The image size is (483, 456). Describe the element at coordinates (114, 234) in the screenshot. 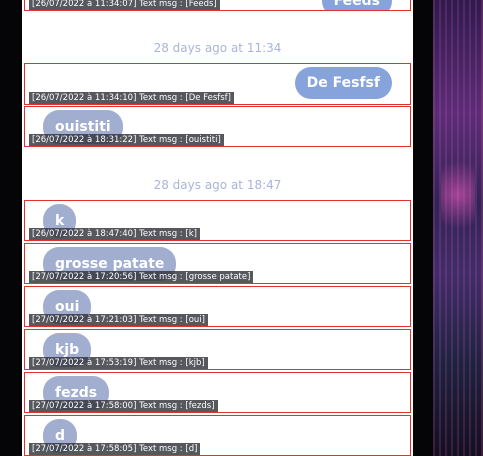

I see `debug-log-label: [26/07/2022 à 18:47:40] Text msg : [k]` at that location.